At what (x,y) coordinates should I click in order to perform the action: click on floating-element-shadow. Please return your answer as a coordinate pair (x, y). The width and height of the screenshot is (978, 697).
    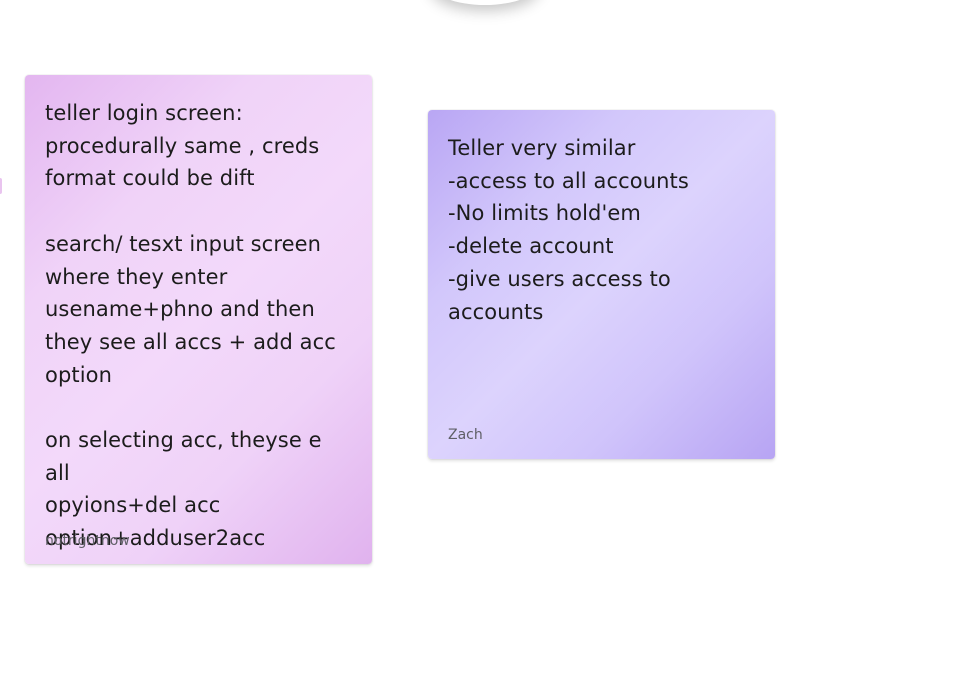
    Looking at the image, I should click on (485, 2).